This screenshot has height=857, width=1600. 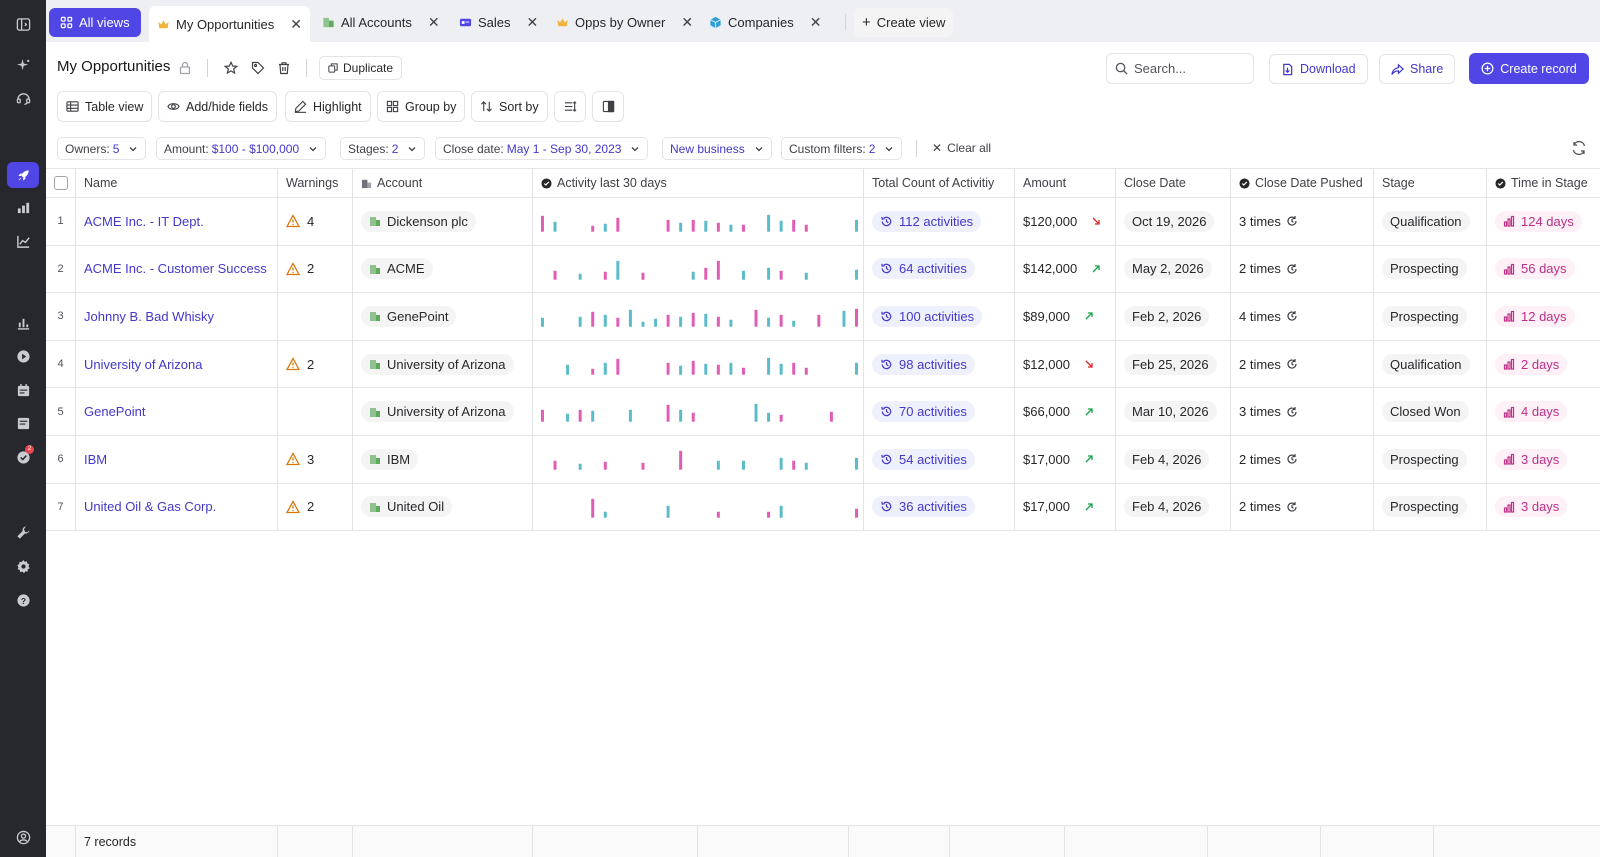 What do you see at coordinates (23, 457) in the screenshot?
I see `tasks-icon: 2` at bounding box center [23, 457].